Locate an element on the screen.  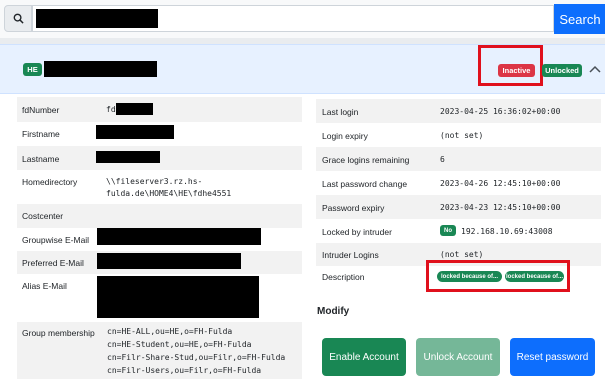
redacted-alias-email is located at coordinates (178, 297).